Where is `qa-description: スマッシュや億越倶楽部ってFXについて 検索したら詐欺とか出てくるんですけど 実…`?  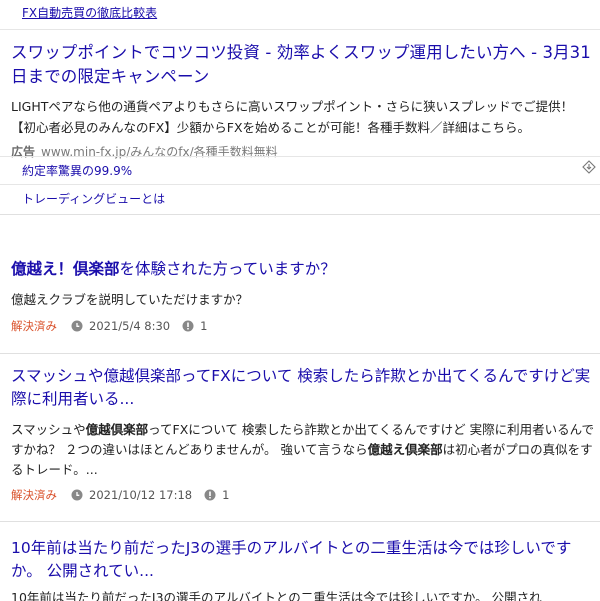 qa-description: スマッシュや億越倶楽部ってFXについて 検索したら詐欺とか出てくるんですけど 実… is located at coordinates (303, 450).